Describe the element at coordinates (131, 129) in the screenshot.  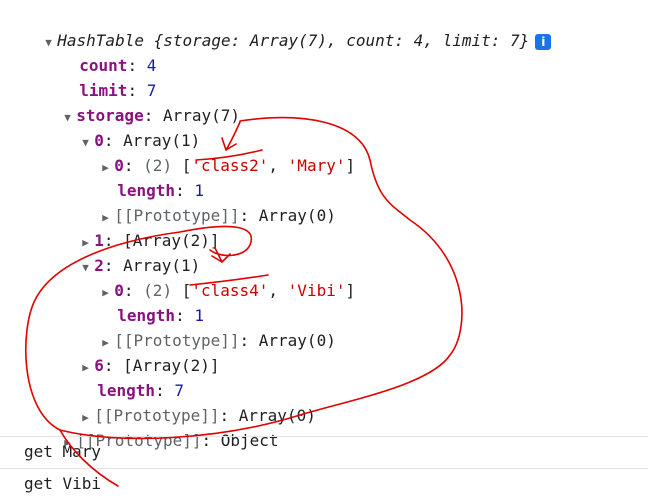
I see `storage-0-row: ▼ 0: Array(1)` at that location.